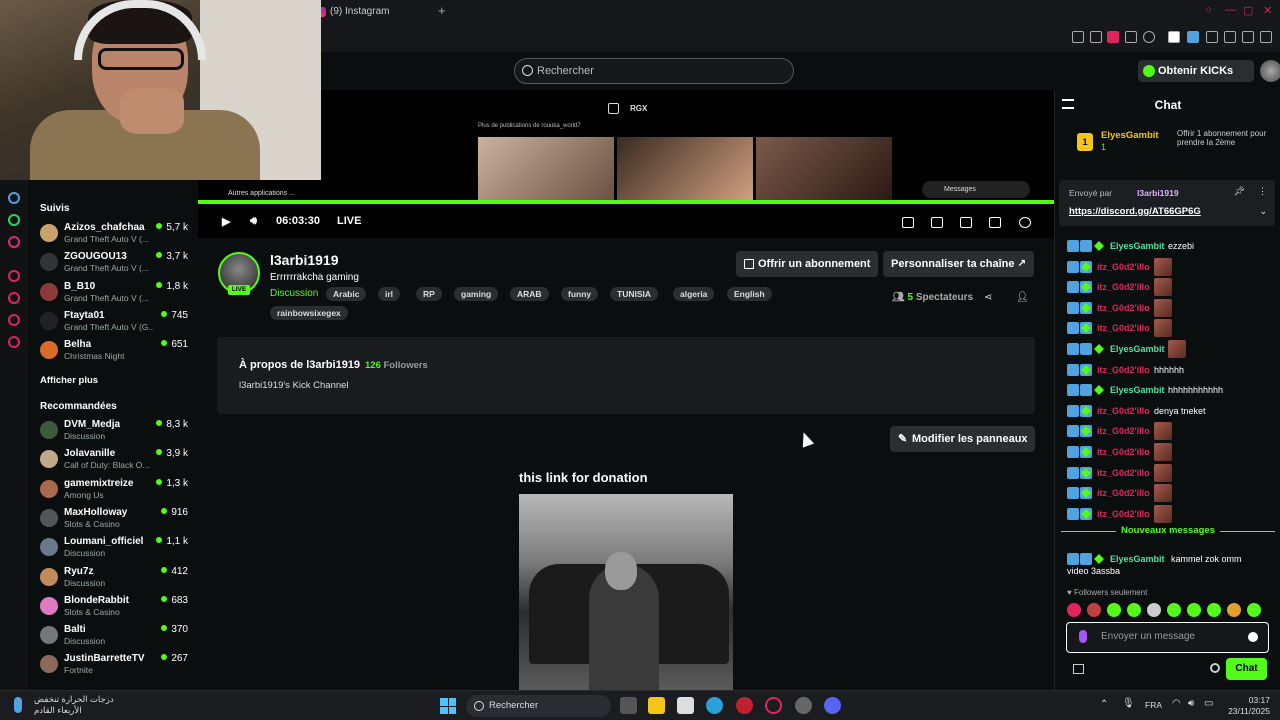 This screenshot has width=1280, height=720. What do you see at coordinates (115, 492) in the screenshot?
I see `sidebar-channel-item: gamemixtreize Among Us 1,3 k` at bounding box center [115, 492].